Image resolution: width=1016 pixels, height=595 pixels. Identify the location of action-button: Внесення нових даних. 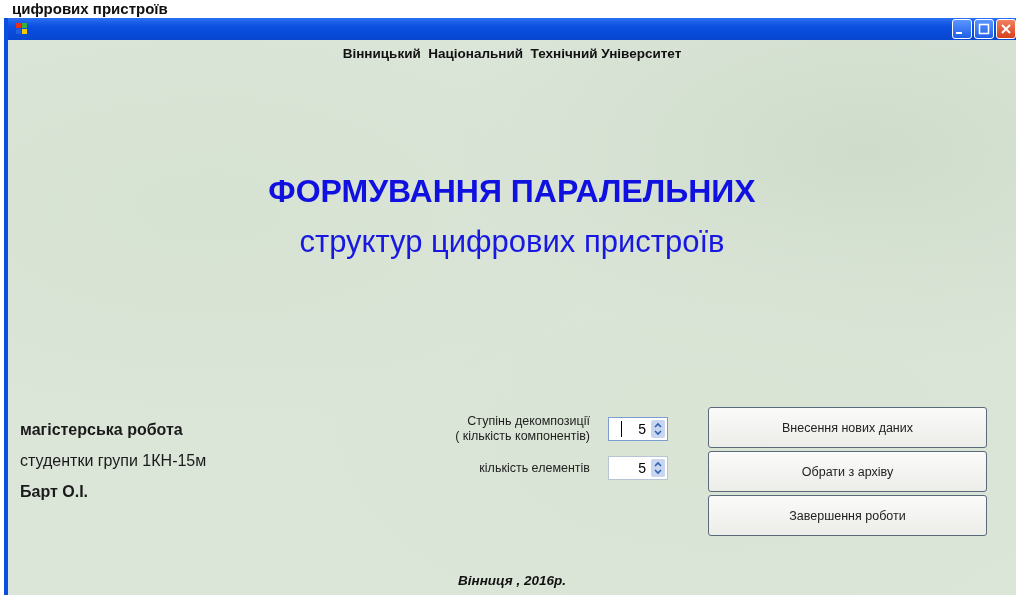
(847, 427).